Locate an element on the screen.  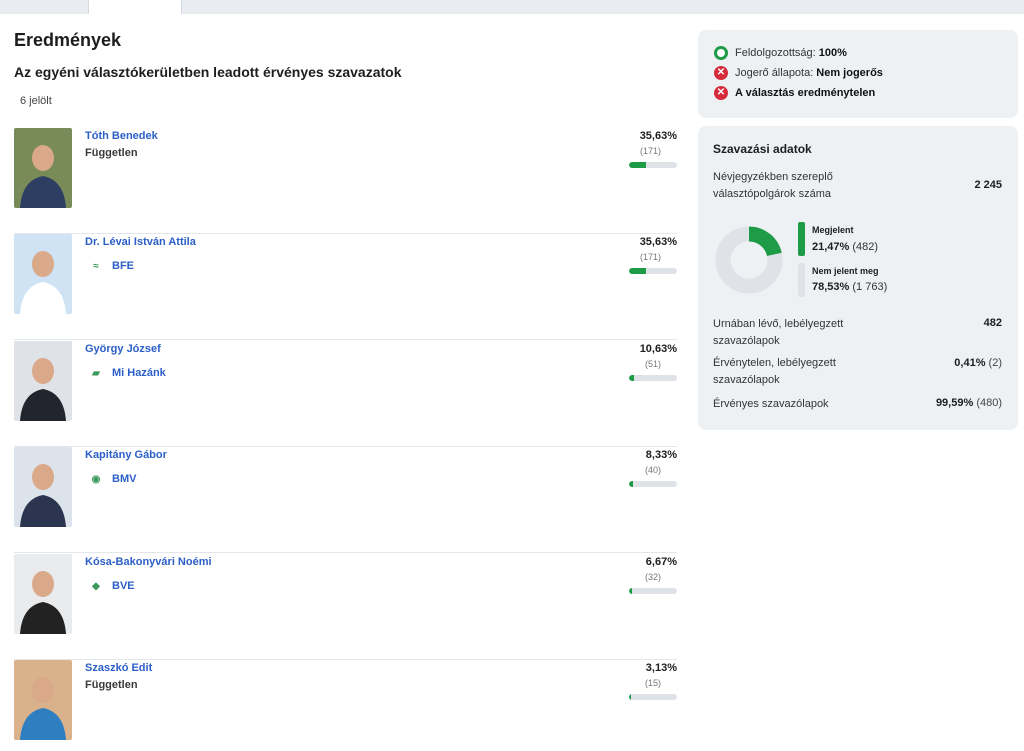
page-title: Eredmények is located at coordinates (68, 40).